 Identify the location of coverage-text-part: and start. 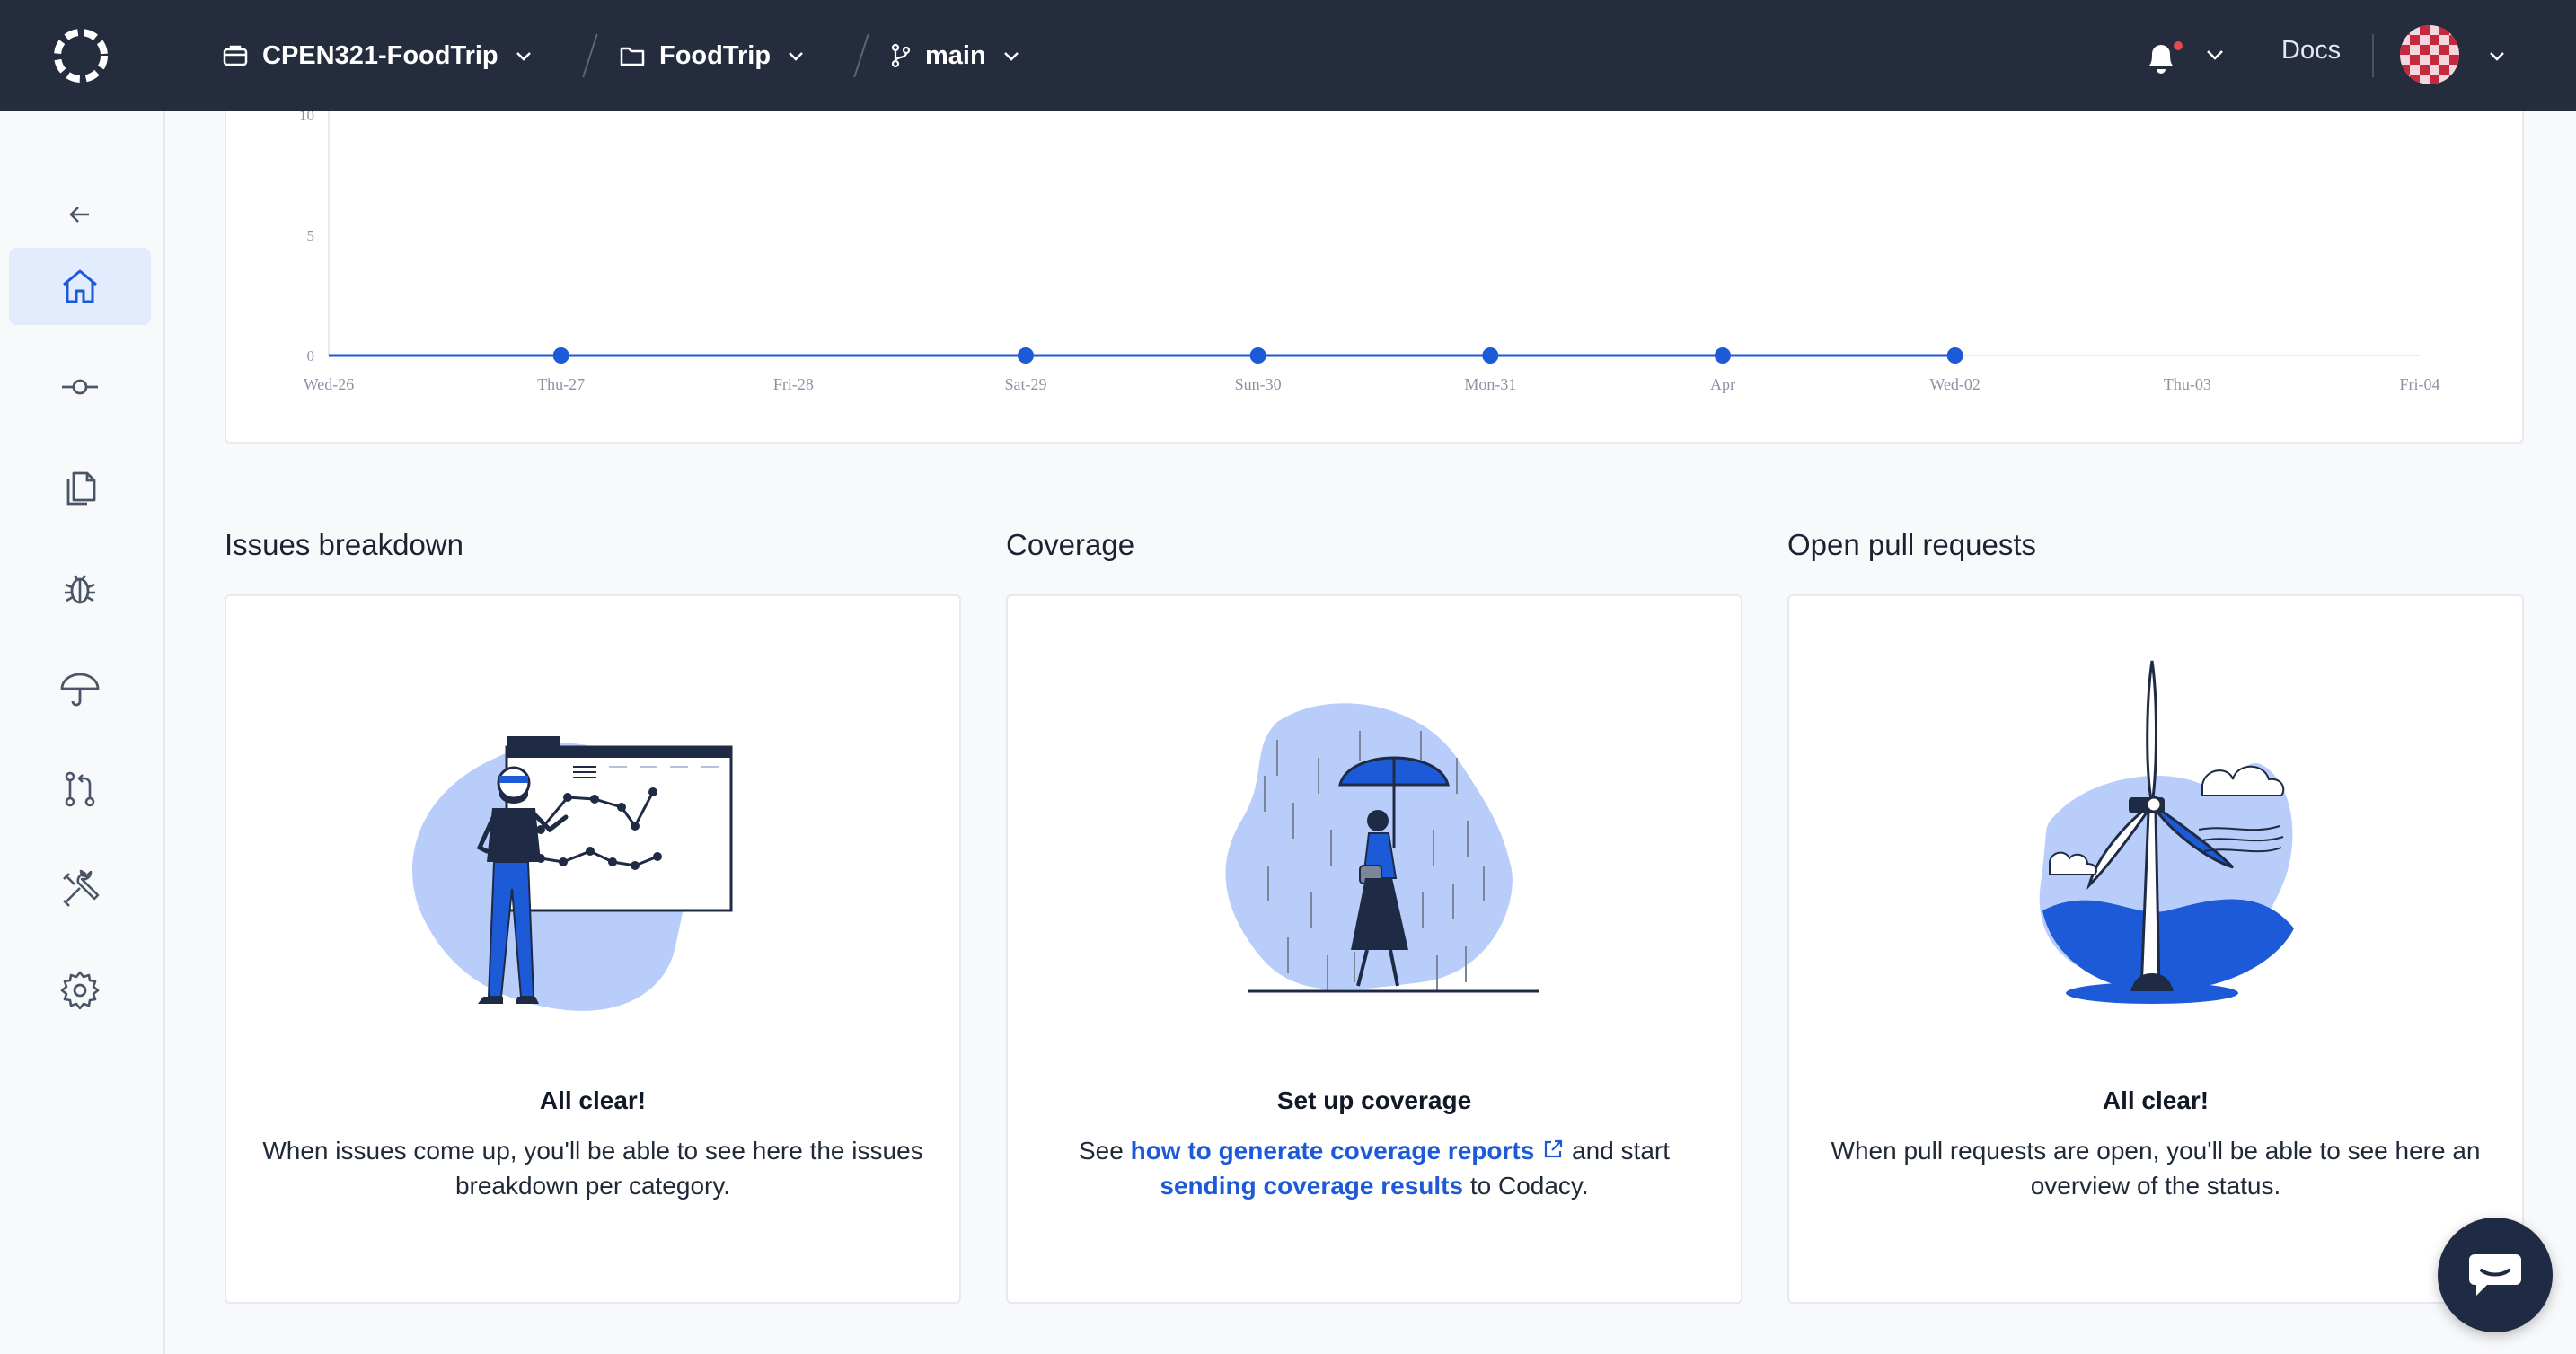
(1618, 1151).